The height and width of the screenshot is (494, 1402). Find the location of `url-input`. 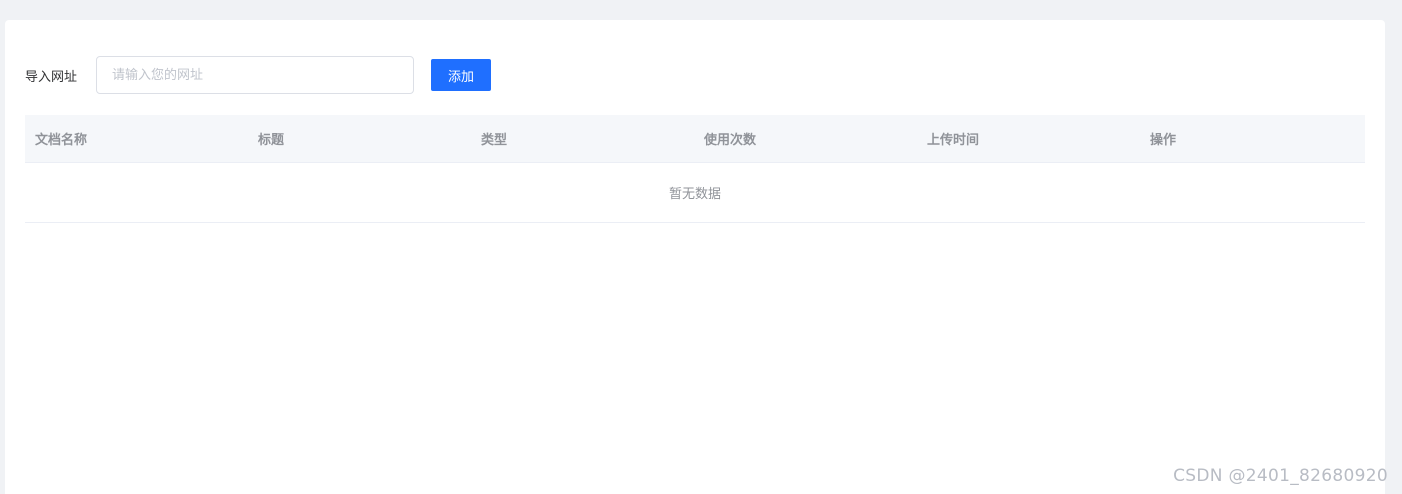

url-input is located at coordinates (255, 75).